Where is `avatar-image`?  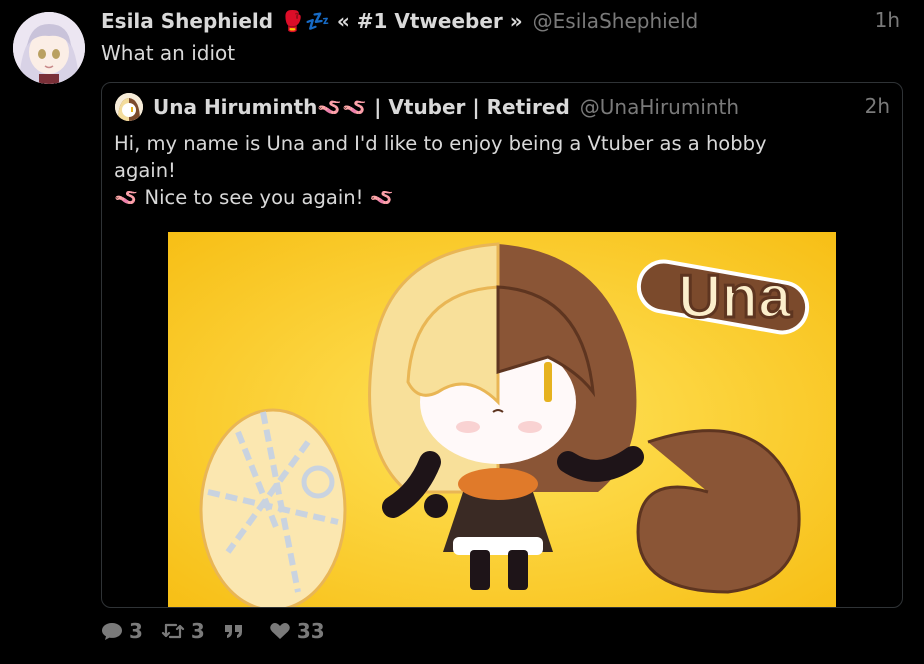
avatar-image is located at coordinates (49, 48).